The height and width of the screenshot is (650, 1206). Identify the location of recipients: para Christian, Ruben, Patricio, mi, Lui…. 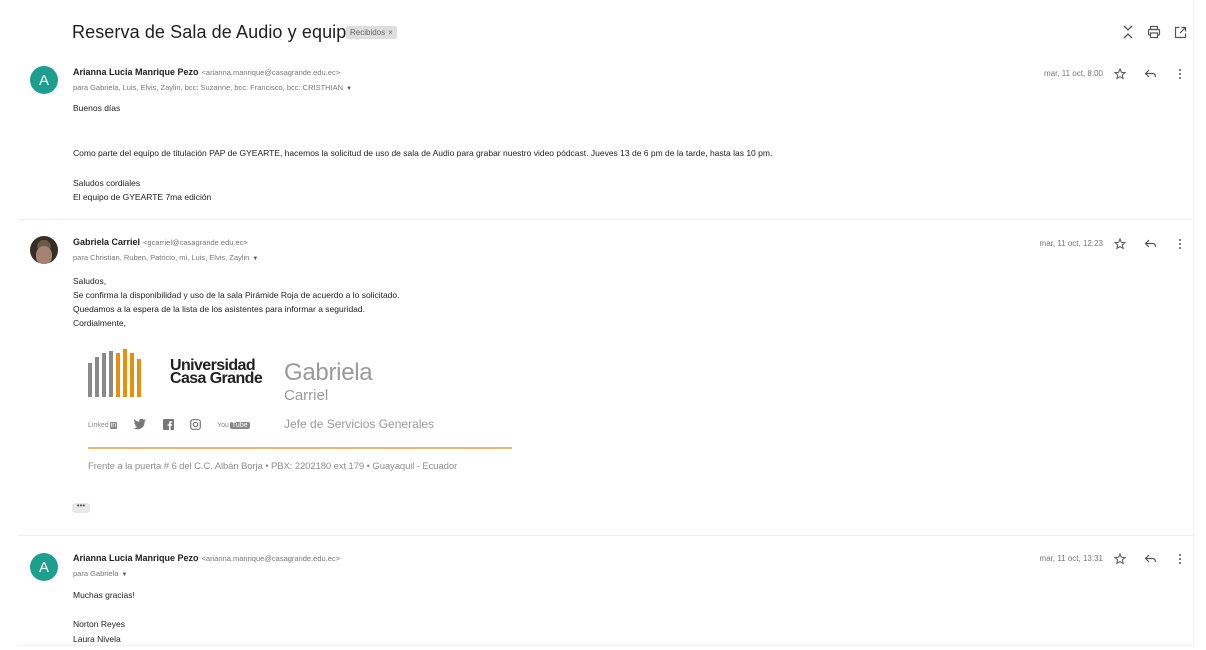
(165, 257).